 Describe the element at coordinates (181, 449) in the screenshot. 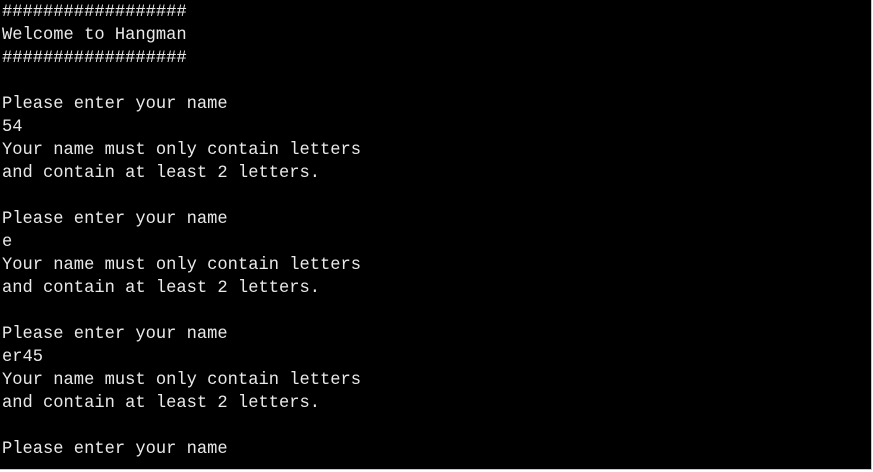

I see `name-prompt-current: Please enter your name` at that location.